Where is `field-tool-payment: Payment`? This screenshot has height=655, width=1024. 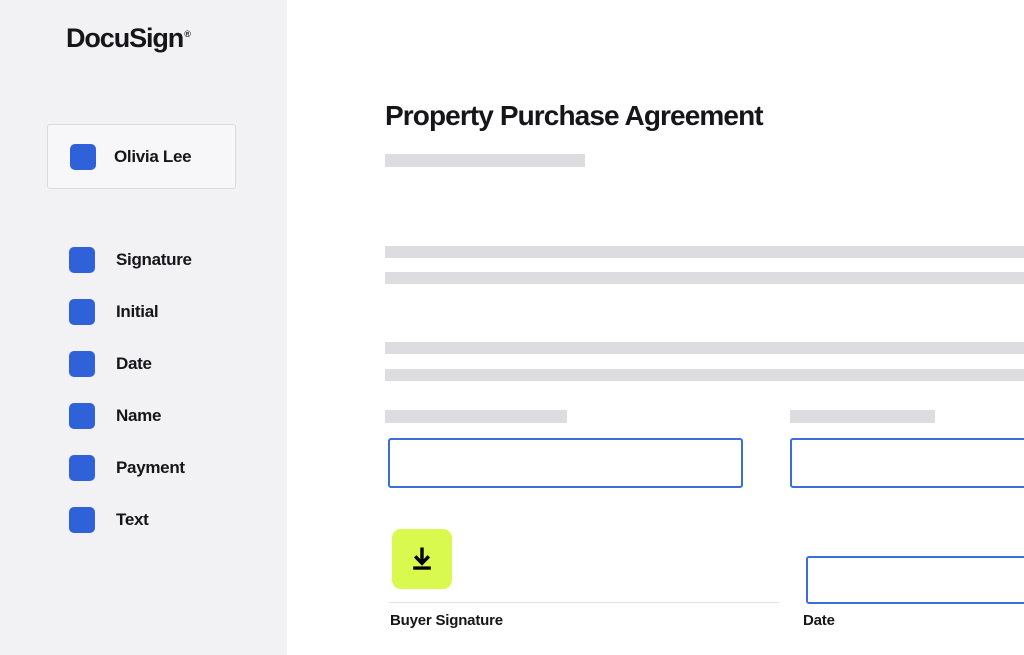 field-tool-payment: Payment is located at coordinates (130, 468).